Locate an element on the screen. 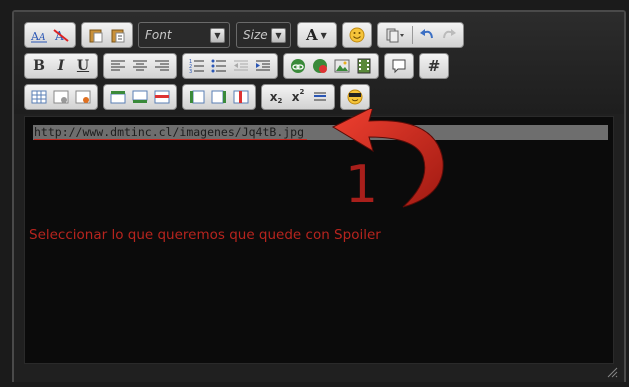 This screenshot has width=629, height=387. step-number: 1 is located at coordinates (362, 185).